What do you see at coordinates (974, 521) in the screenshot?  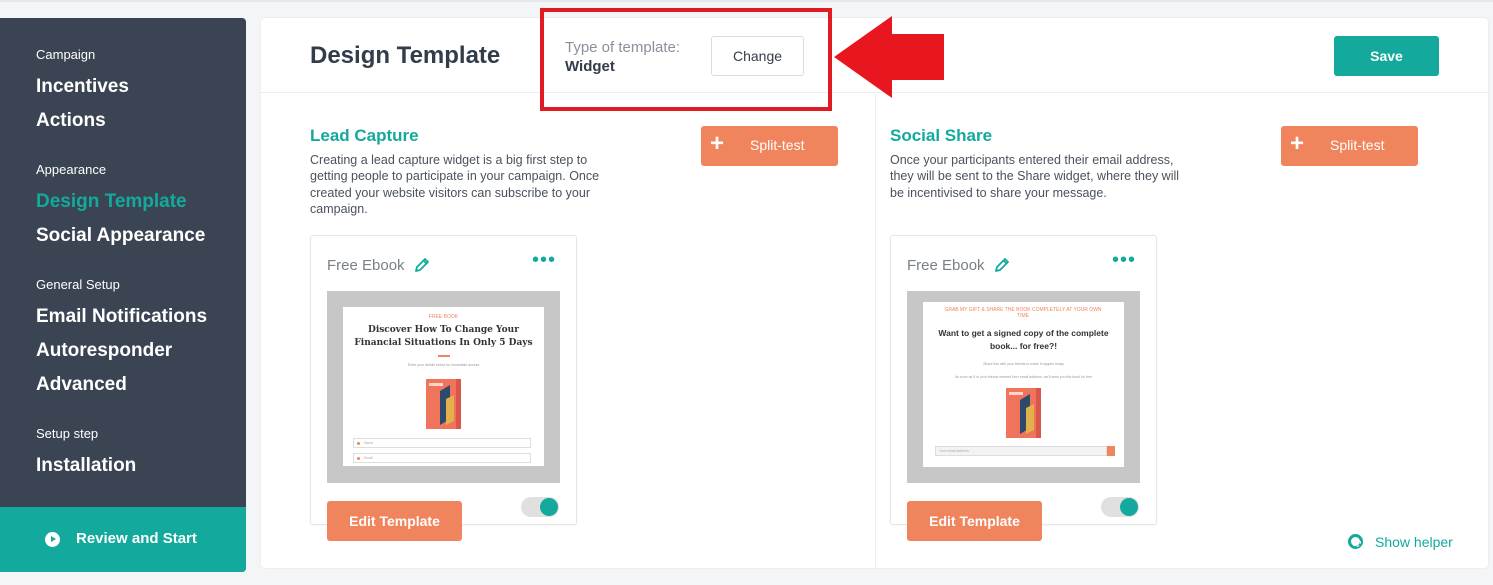 I see `social-share-edit-template-button: Edit Template` at bounding box center [974, 521].